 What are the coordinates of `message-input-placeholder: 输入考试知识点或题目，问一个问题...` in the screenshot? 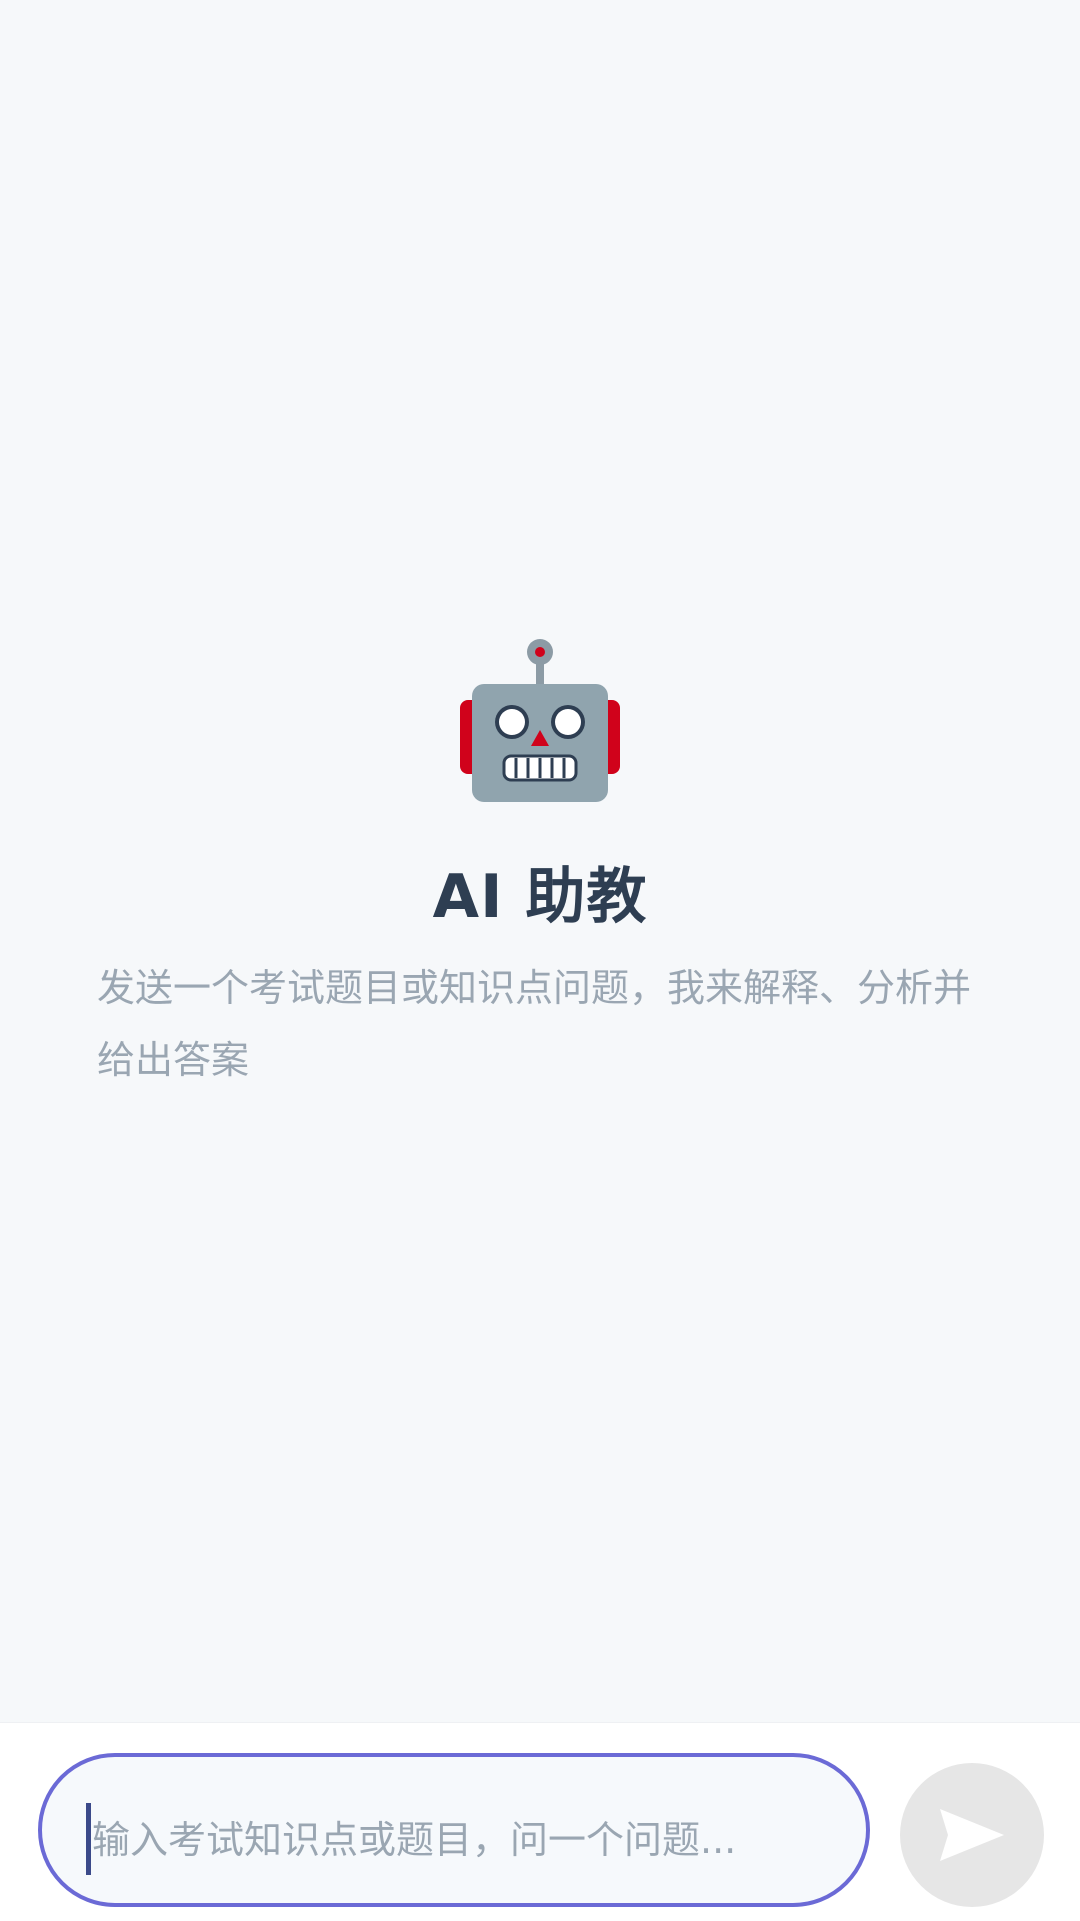 It's located at (414, 1840).